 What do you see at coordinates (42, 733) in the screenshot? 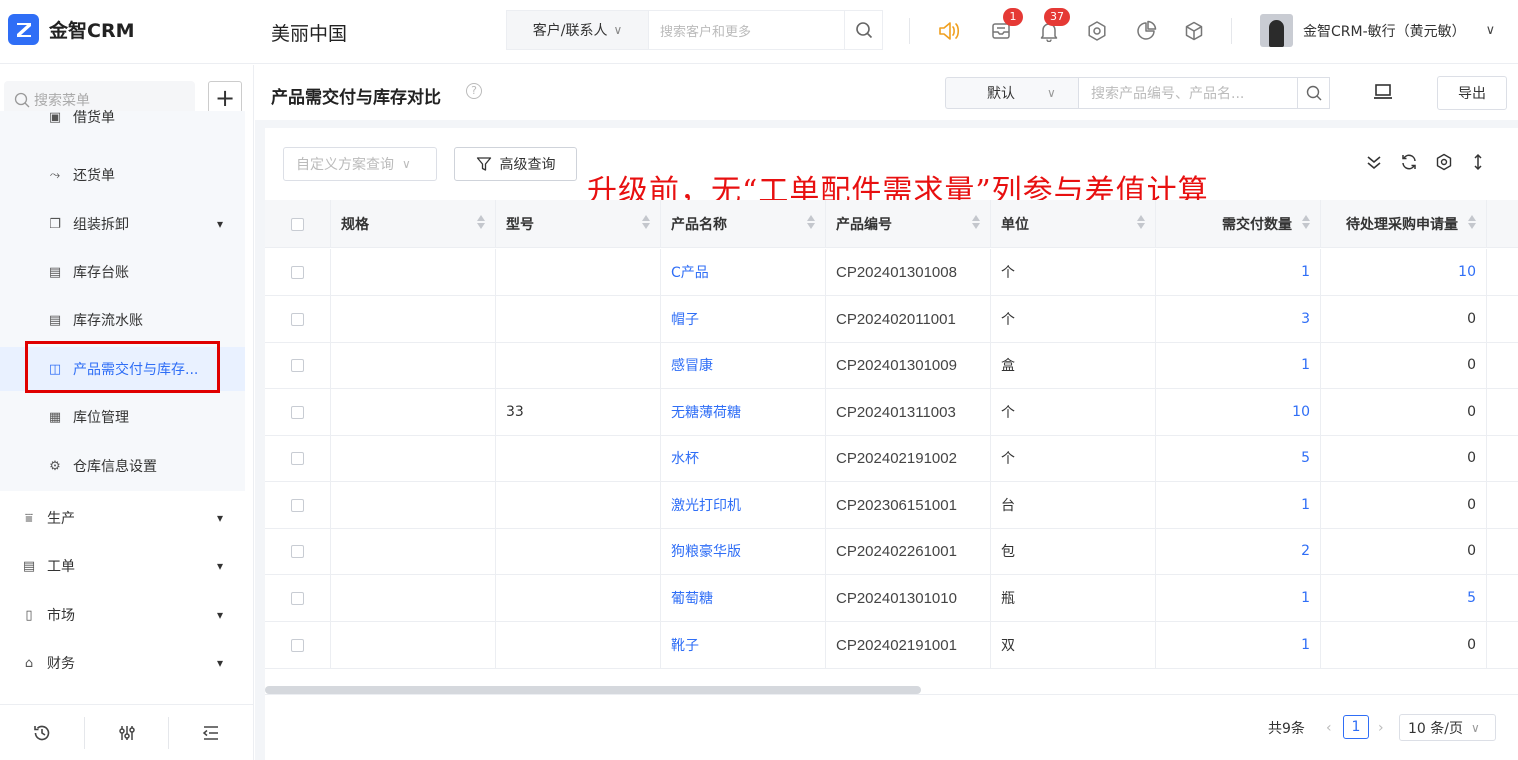
I see `history-button` at bounding box center [42, 733].